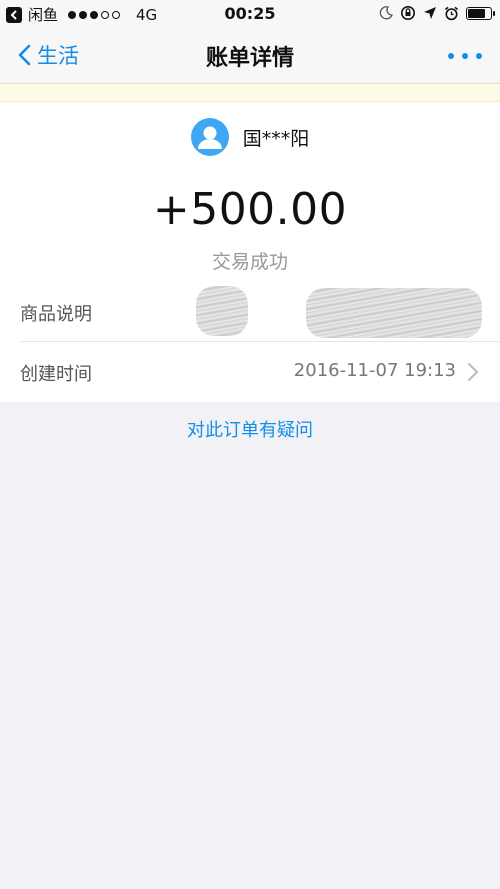 The image size is (500, 889). Describe the element at coordinates (249, 262) in the screenshot. I see `trade-status: 交易成功` at that location.